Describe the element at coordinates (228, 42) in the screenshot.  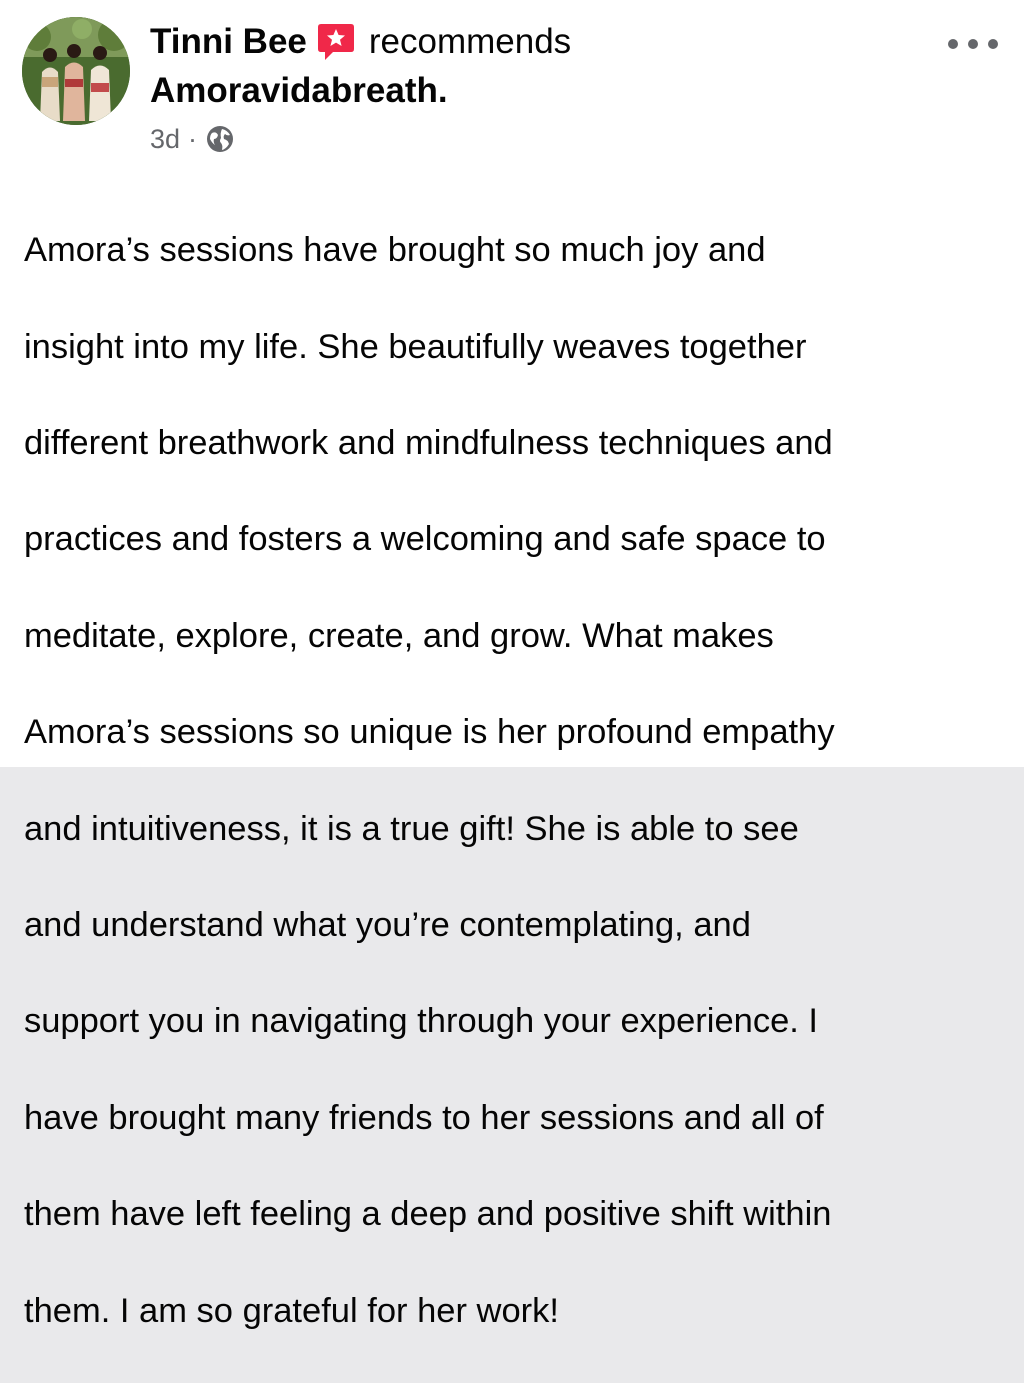
I see `author-name: Tinni Bee` at that location.